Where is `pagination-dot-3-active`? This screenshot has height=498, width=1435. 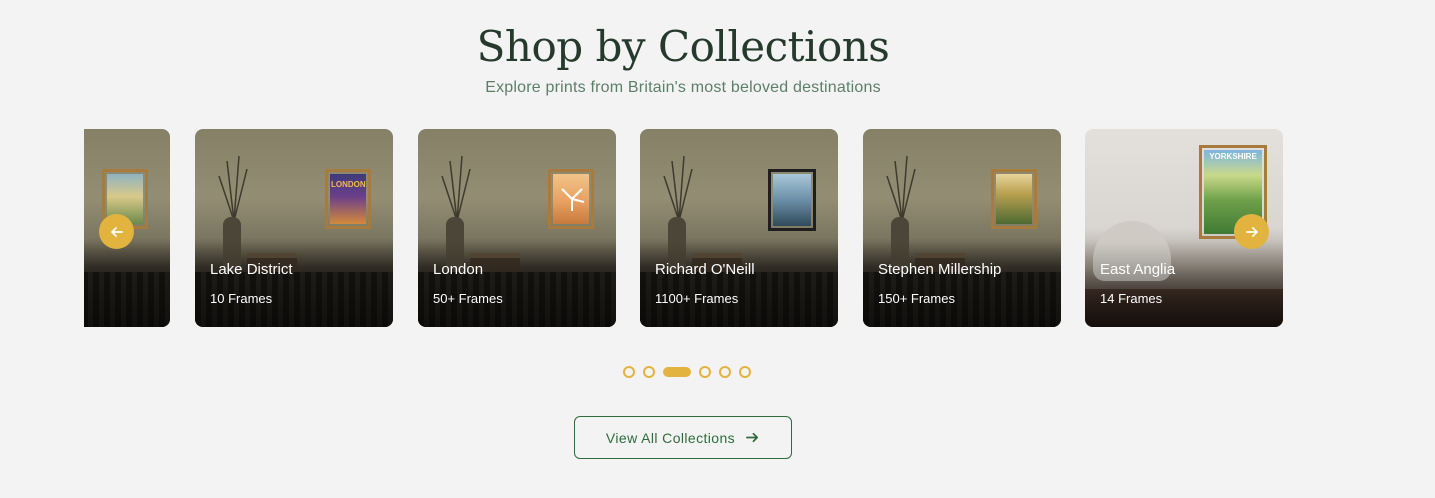
pagination-dot-3-active is located at coordinates (677, 372).